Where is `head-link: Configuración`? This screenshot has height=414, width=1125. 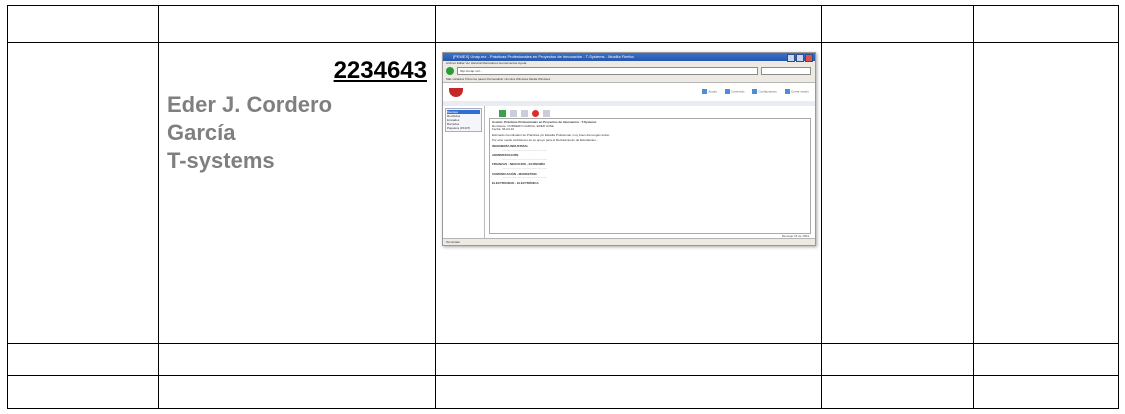 head-link: Configuración is located at coordinates (764, 91).